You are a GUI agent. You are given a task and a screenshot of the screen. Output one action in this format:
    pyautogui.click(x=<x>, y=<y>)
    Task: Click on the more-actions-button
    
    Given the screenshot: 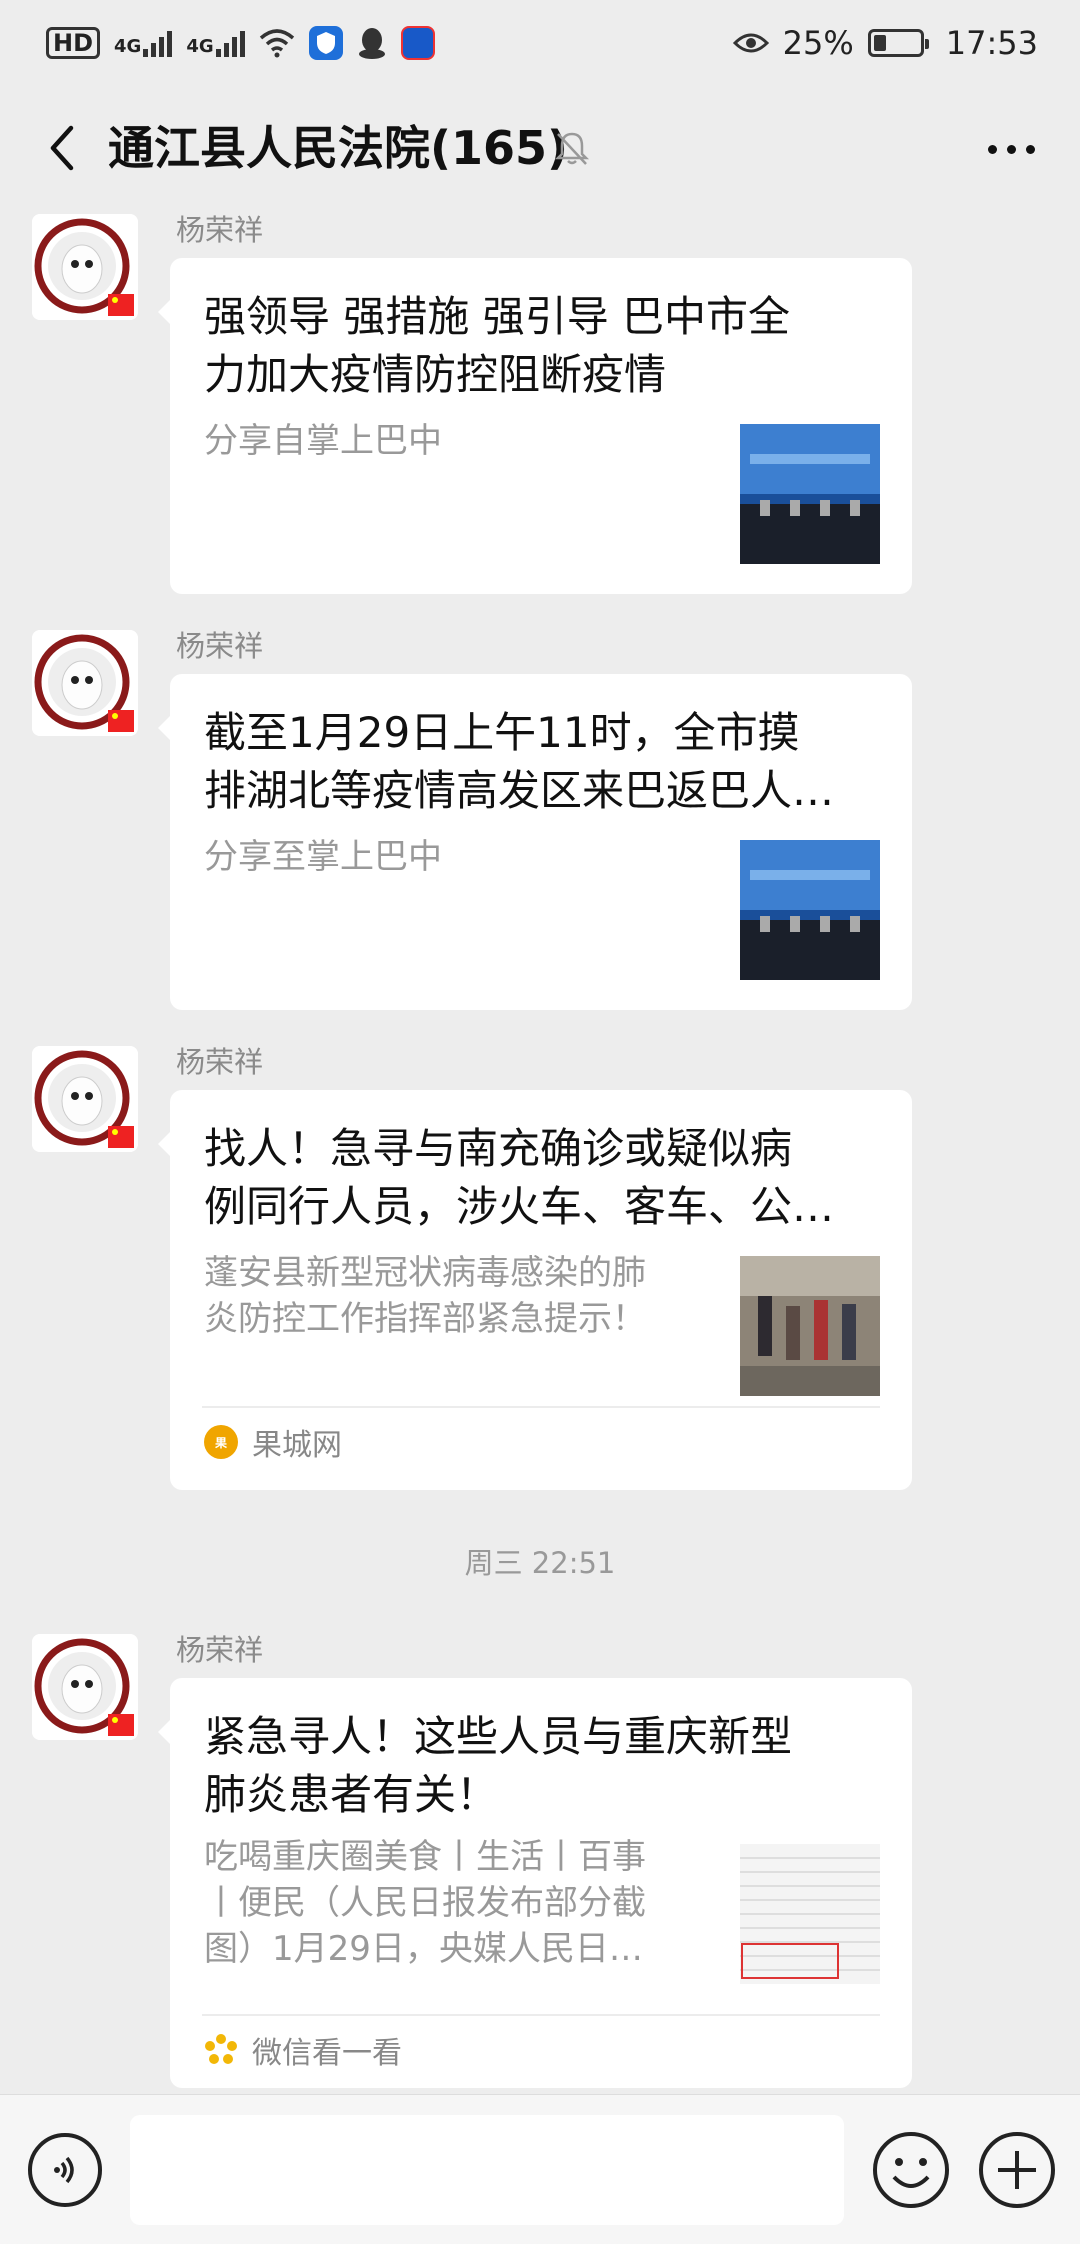 What is the action you would take?
    pyautogui.click(x=1017, y=2170)
    